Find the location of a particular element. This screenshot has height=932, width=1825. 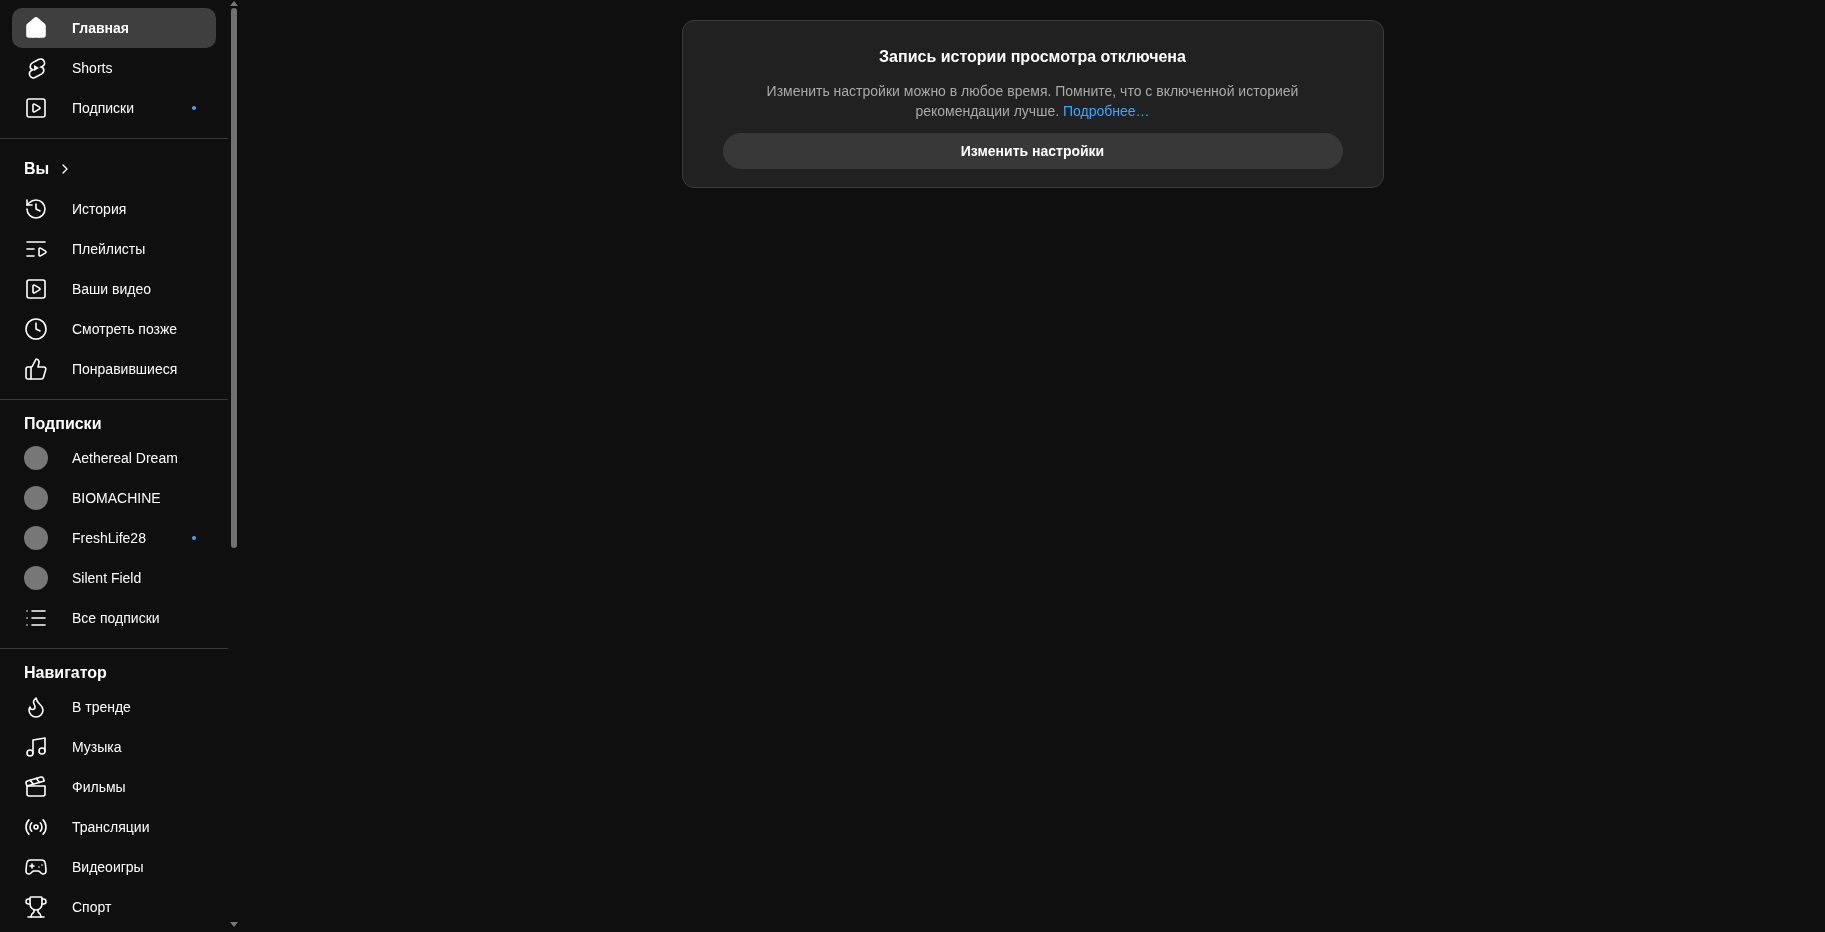

sidebar-item: В тренде is located at coordinates (114, 707).